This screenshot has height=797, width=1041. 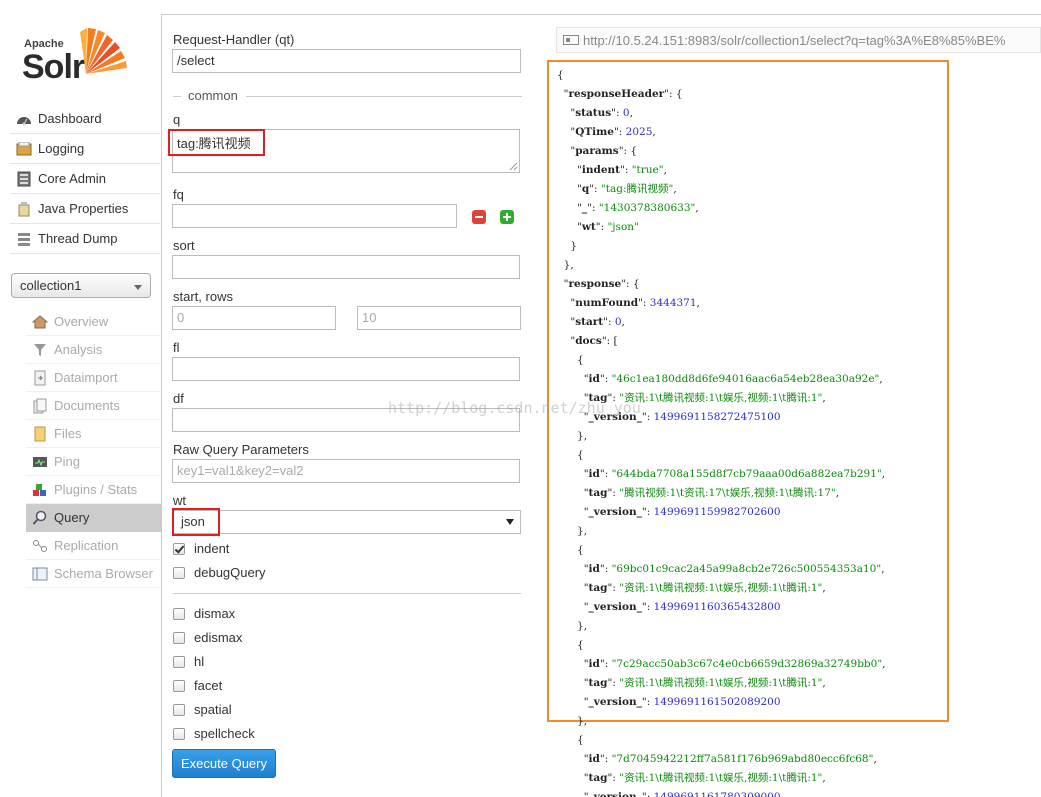 What do you see at coordinates (40, 322) in the screenshot?
I see `overview-icon` at bounding box center [40, 322].